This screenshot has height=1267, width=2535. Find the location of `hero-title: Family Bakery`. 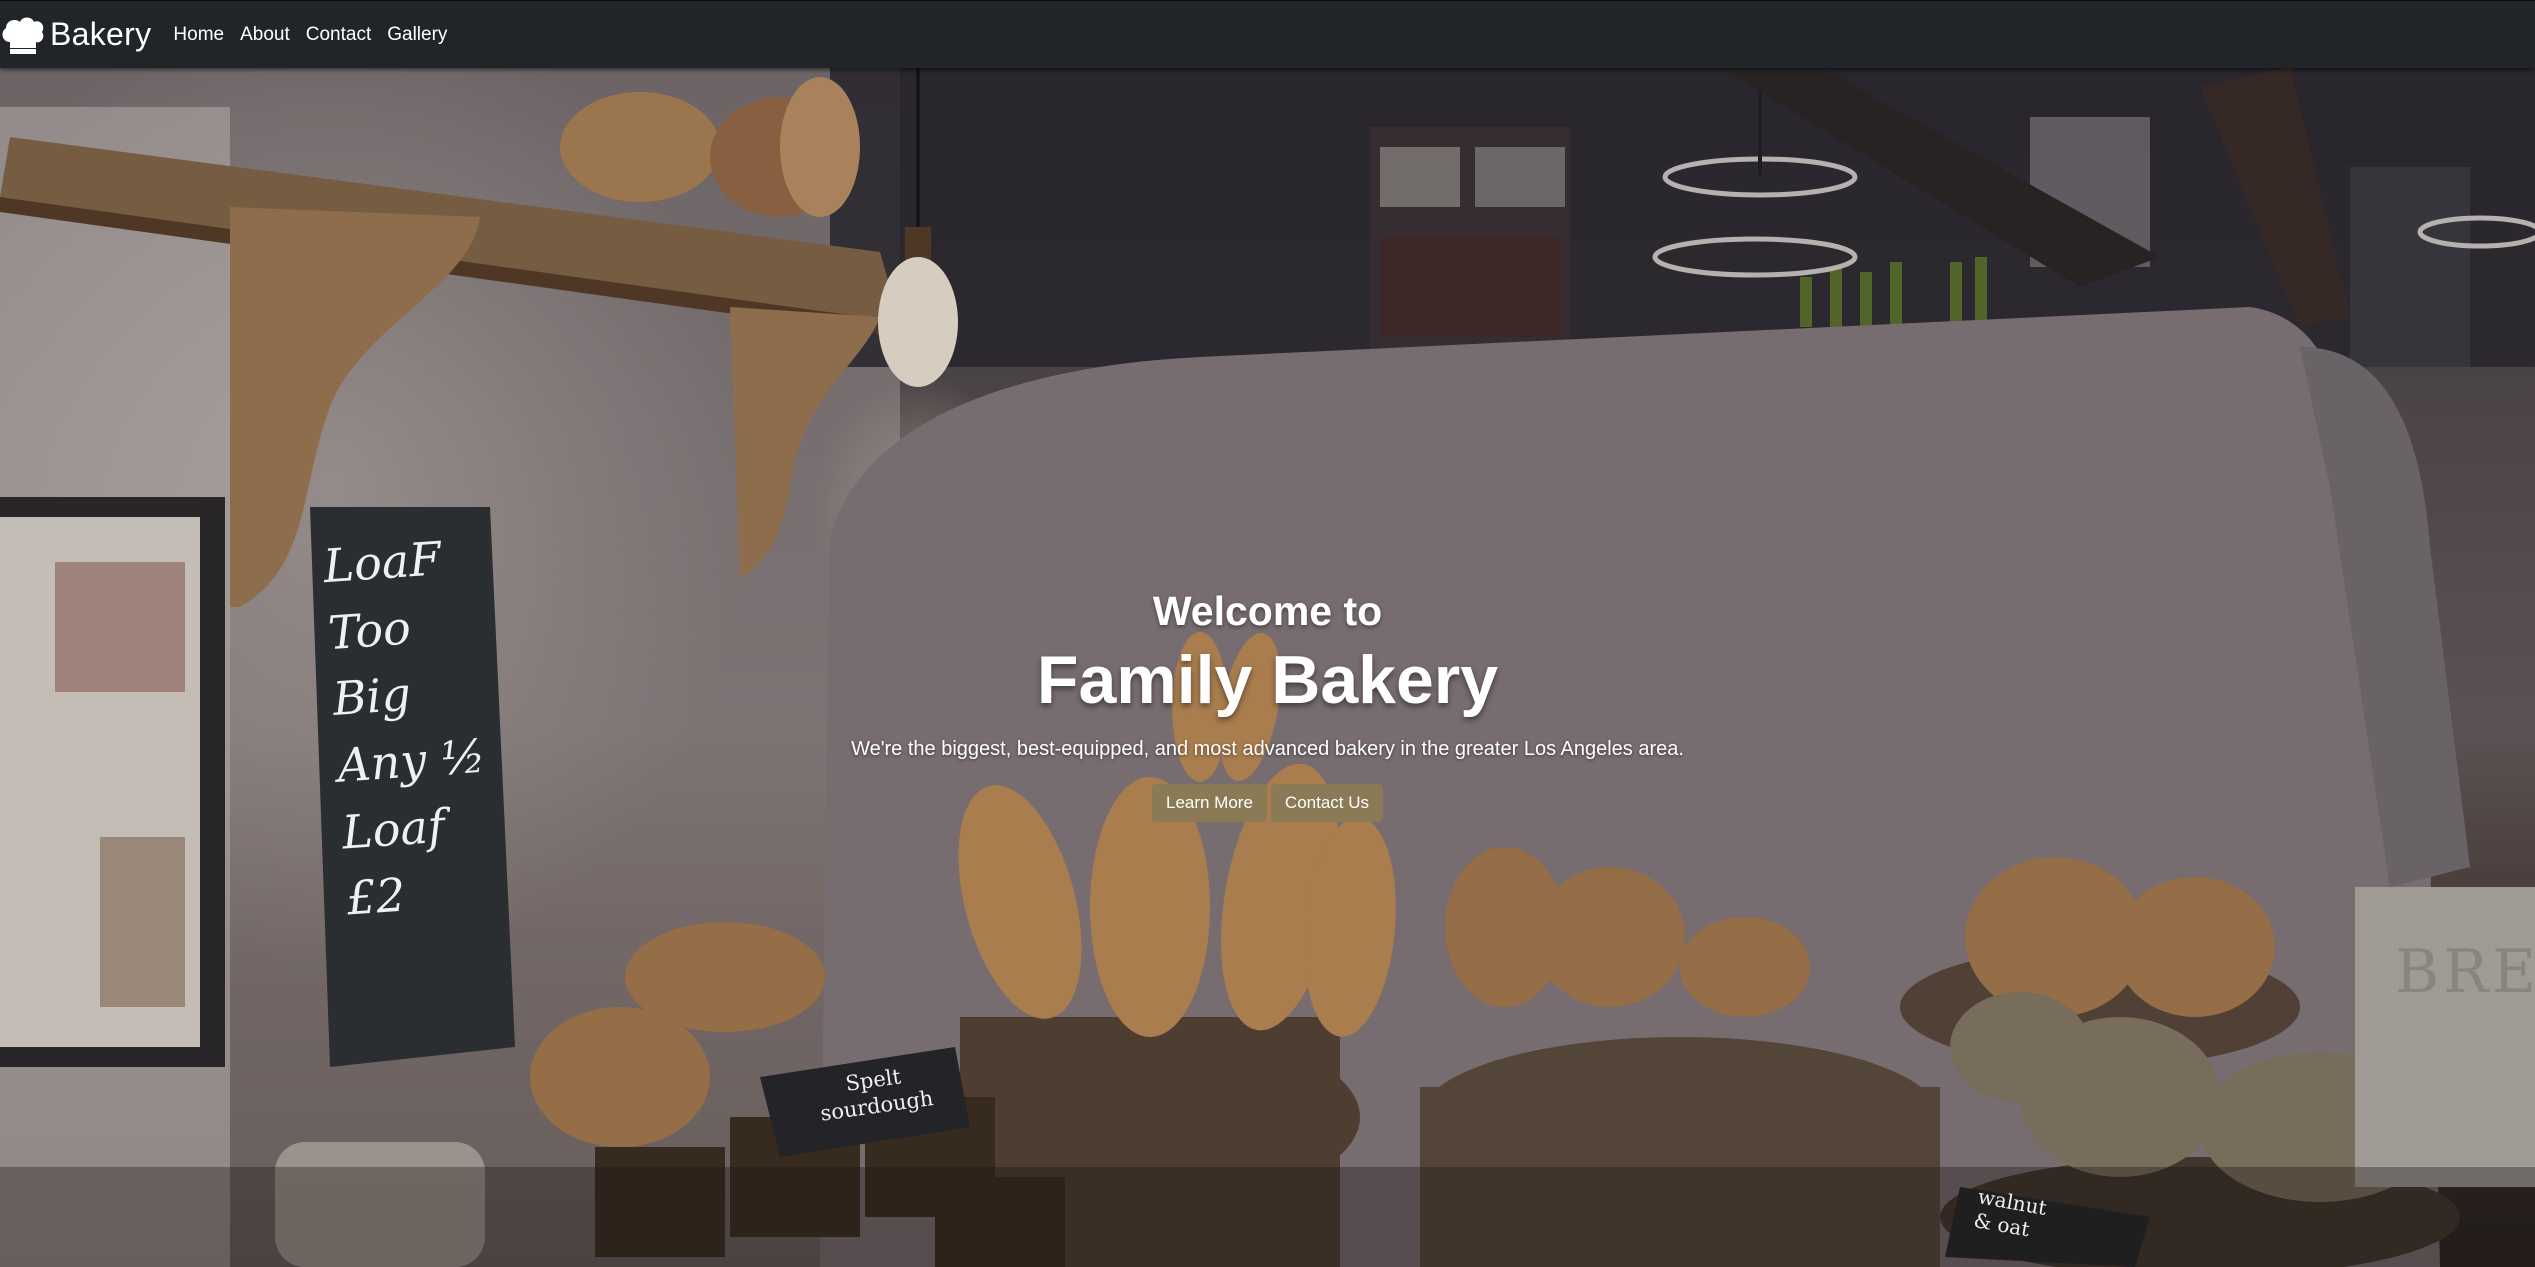

hero-title: Family Bakery is located at coordinates (1267, 680).